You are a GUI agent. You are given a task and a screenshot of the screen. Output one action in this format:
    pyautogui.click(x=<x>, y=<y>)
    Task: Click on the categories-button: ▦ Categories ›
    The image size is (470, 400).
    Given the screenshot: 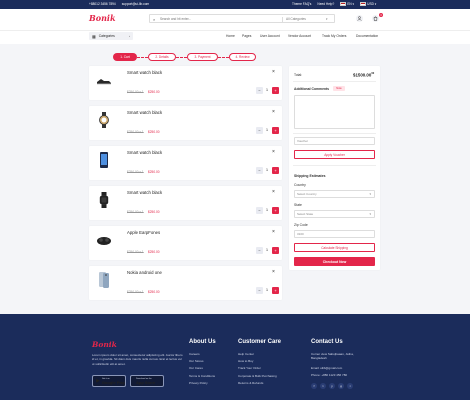 What is the action you would take?
    pyautogui.click(x=111, y=36)
    